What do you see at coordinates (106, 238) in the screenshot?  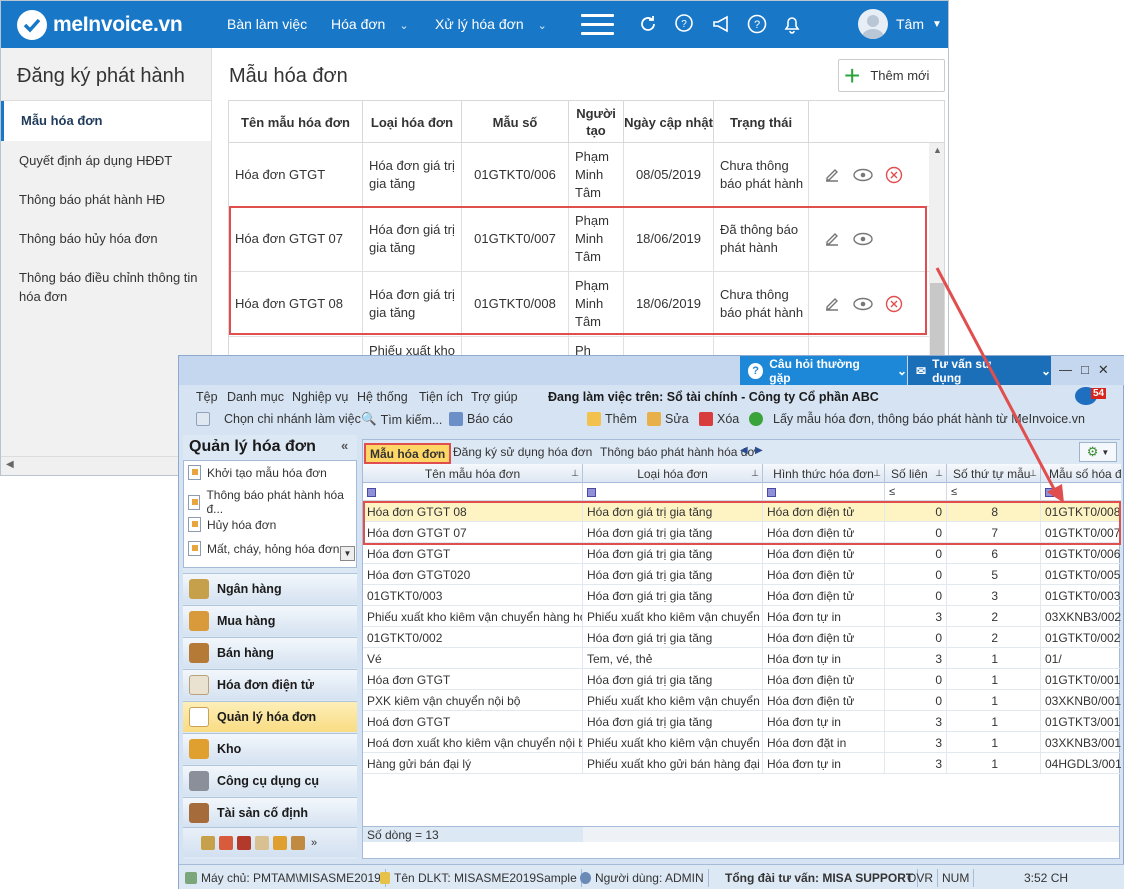 I see `sidebar-item-cancel-notice: Thông báo hủy hóa đơn` at bounding box center [106, 238].